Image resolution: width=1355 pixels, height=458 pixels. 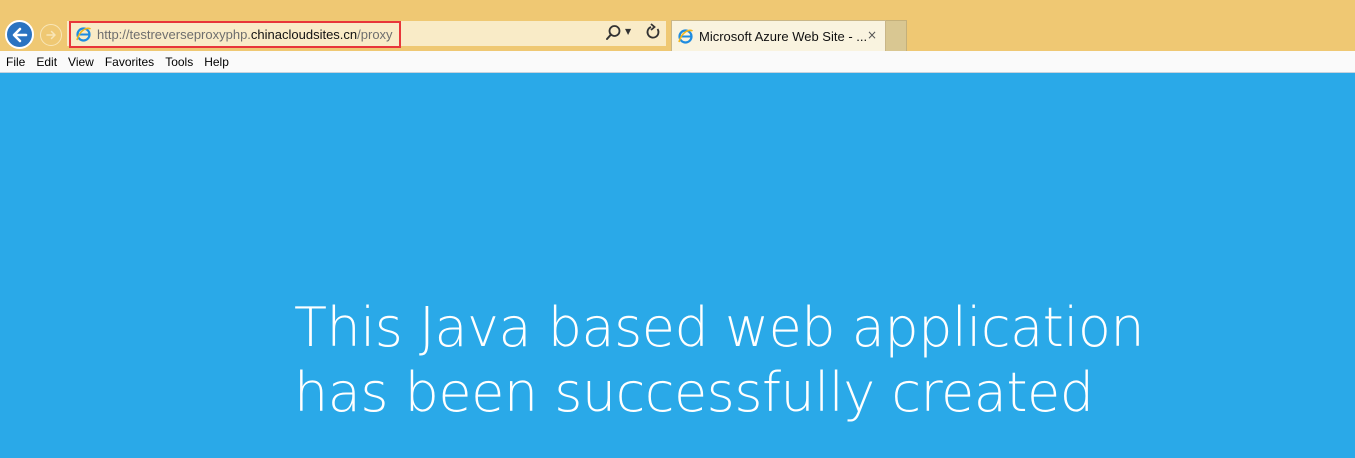 I want to click on menu-tools: Tools, so click(x=179, y=62).